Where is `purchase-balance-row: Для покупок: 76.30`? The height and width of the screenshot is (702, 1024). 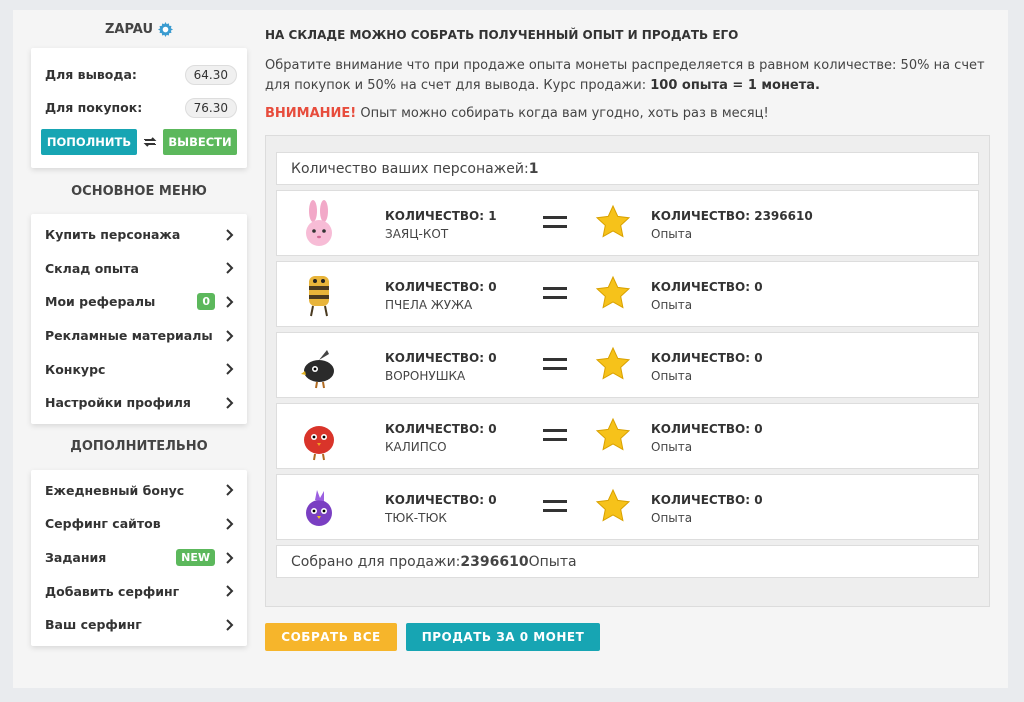
purchase-balance-row: Для покупок: 76.30 is located at coordinates (139, 107).